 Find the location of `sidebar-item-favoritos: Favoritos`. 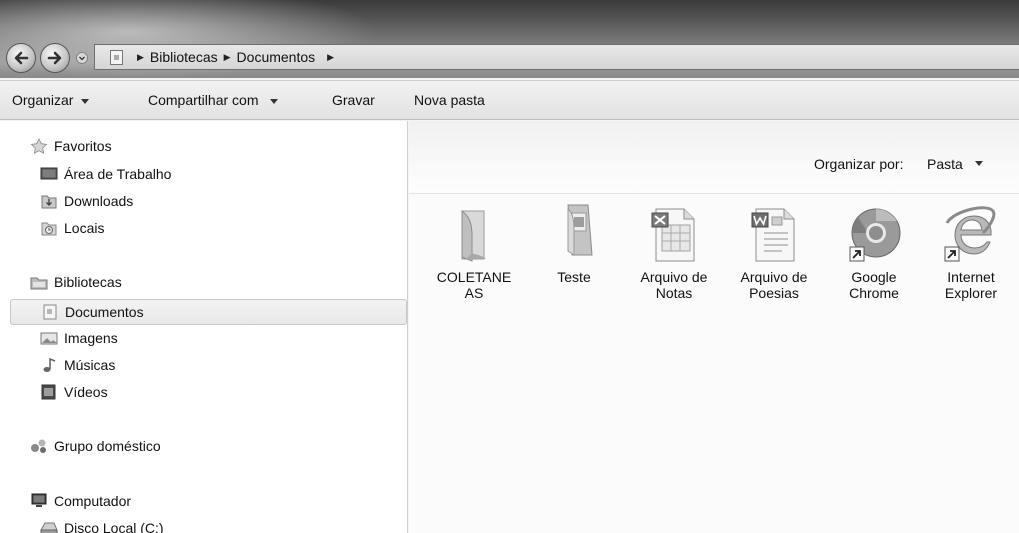

sidebar-item-favoritos: Favoritos is located at coordinates (71, 146).